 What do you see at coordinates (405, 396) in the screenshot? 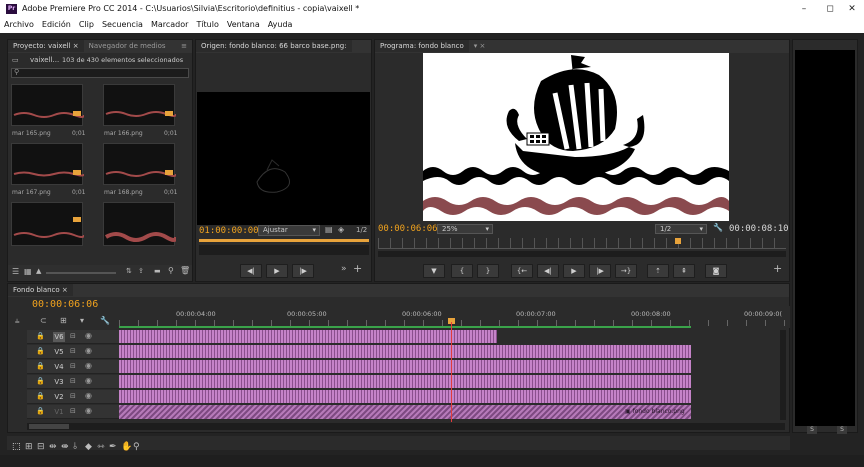
I see `timeline-clip-v2` at bounding box center [405, 396].